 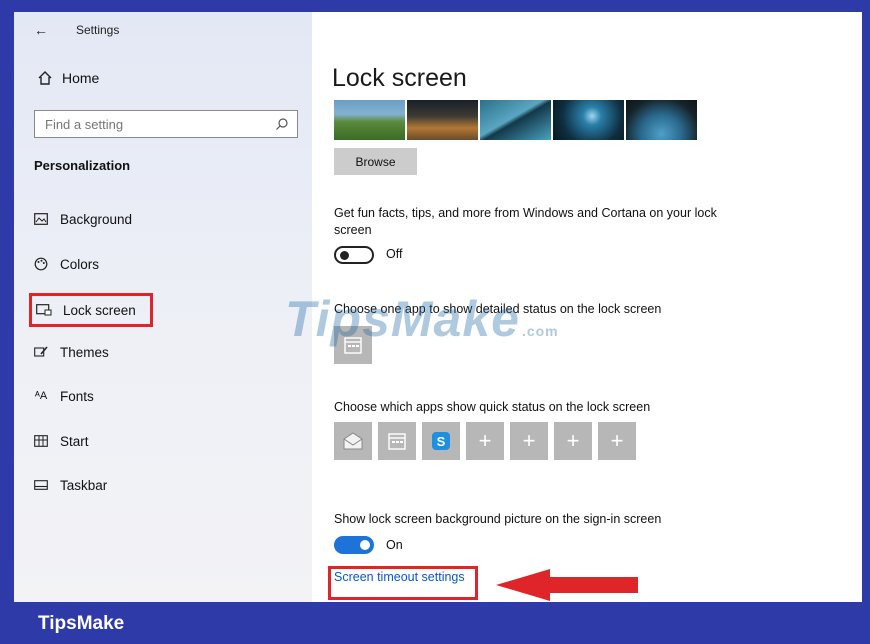 What do you see at coordinates (80, 264) in the screenshot?
I see `sidebar-item-label: Colors` at bounding box center [80, 264].